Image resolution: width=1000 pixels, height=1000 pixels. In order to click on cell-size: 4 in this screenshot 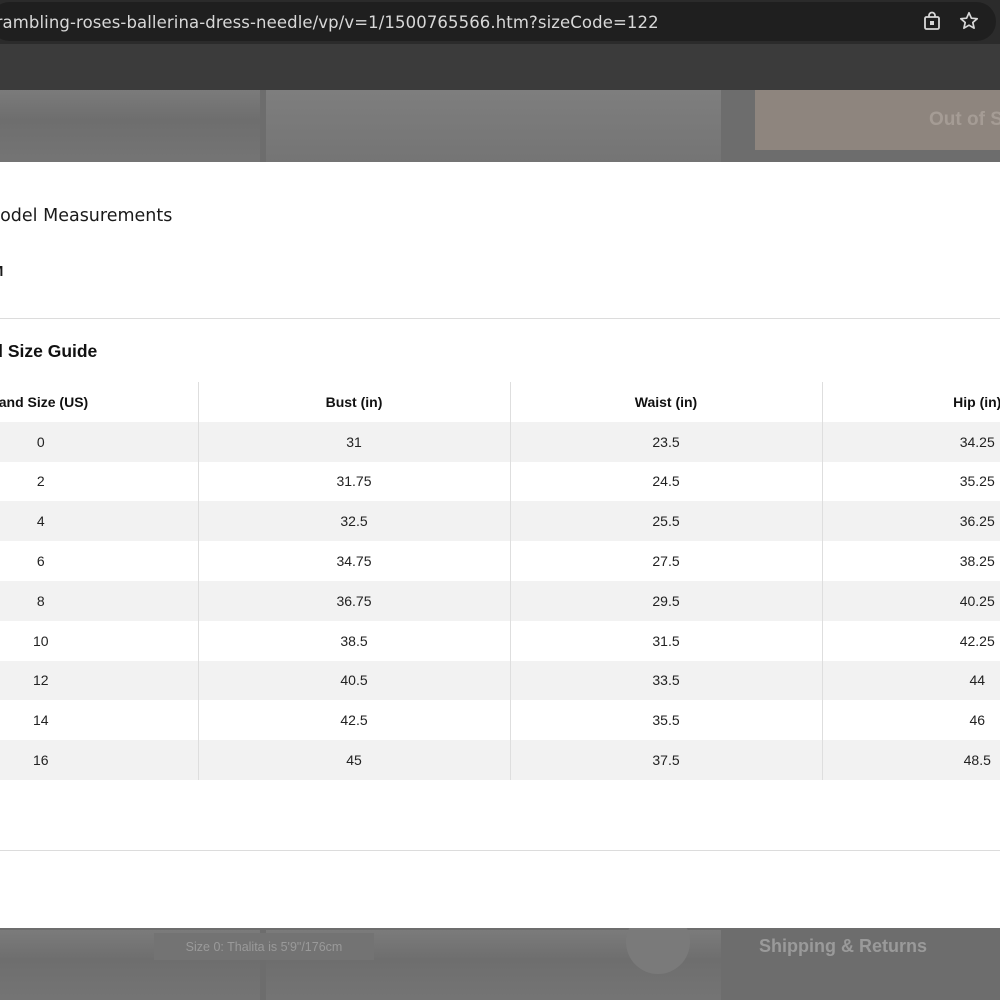, I will do `click(99, 521)`.